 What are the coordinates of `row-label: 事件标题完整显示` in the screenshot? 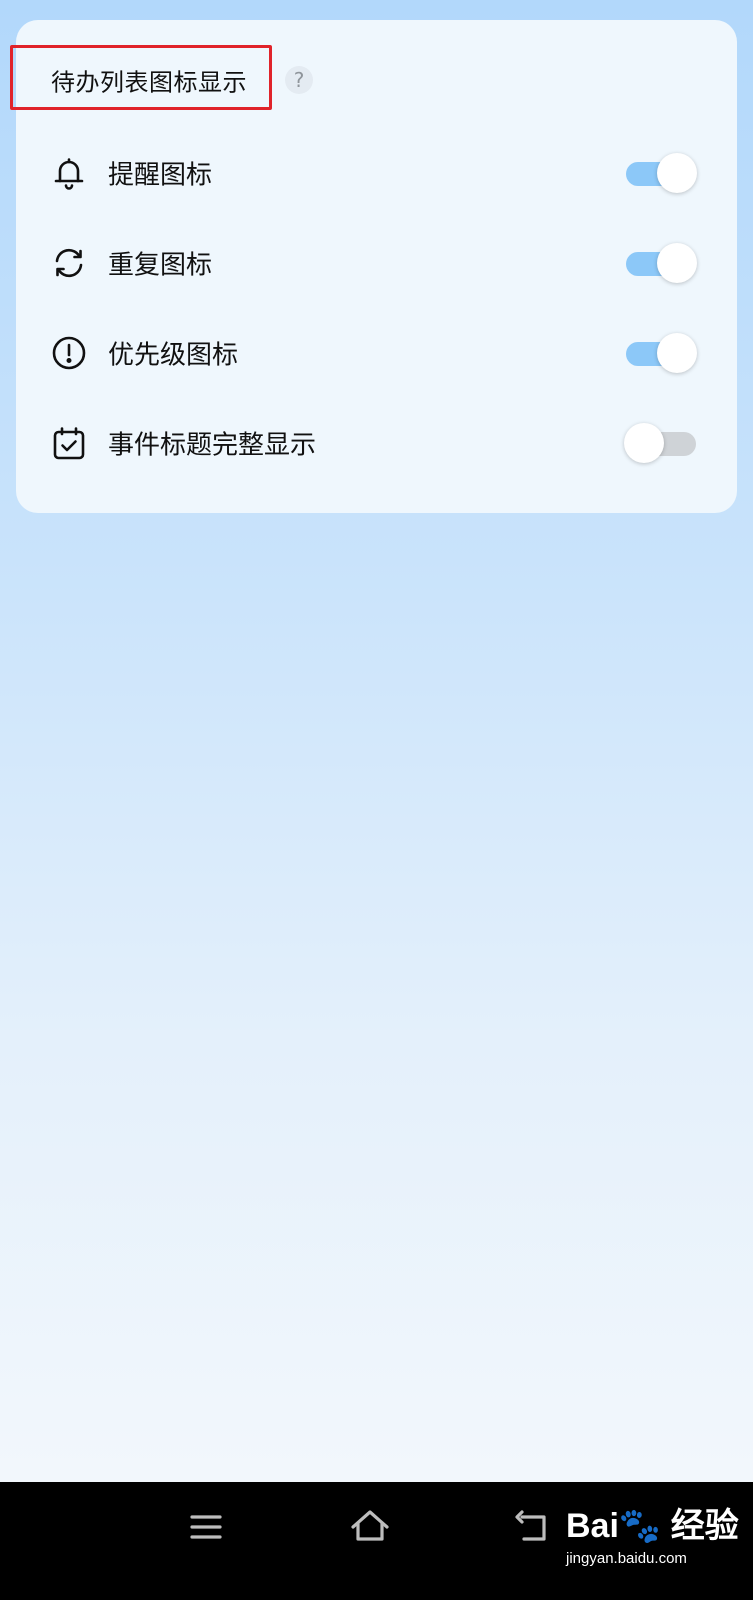 It's located at (212, 445).